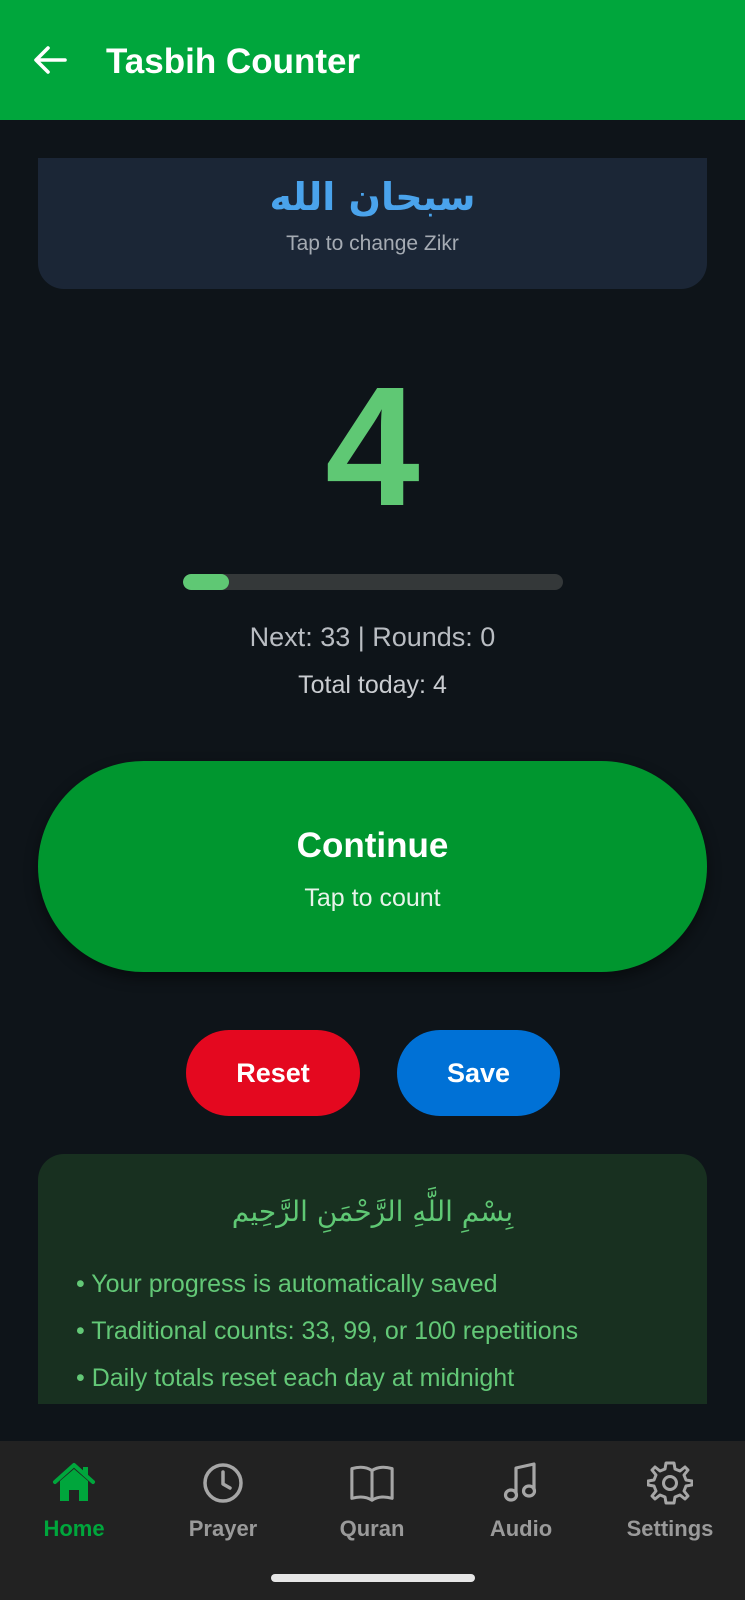 The image size is (745, 1600). What do you see at coordinates (372, 197) in the screenshot?
I see `zikr-arabic-text: سبحان الله` at bounding box center [372, 197].